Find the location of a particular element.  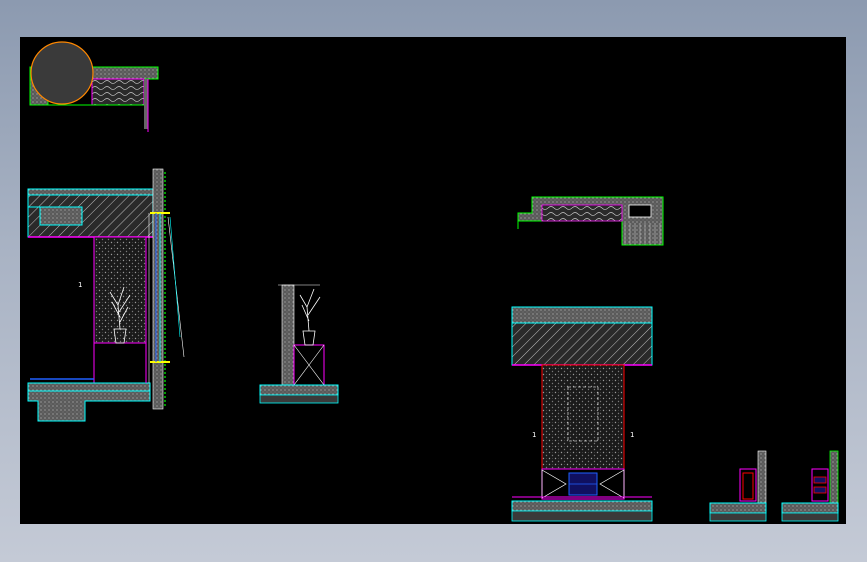

detail-callout-top-left is located at coordinates (94, 86).